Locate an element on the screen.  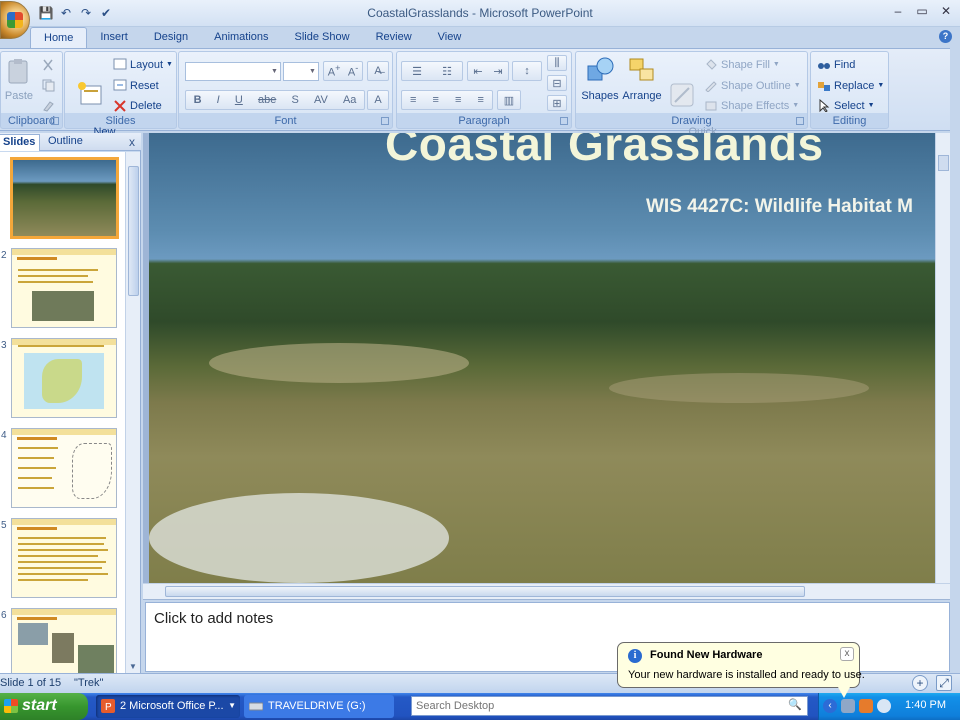
grow-shrink-font: A+ A- is located at coordinates (343, 71).